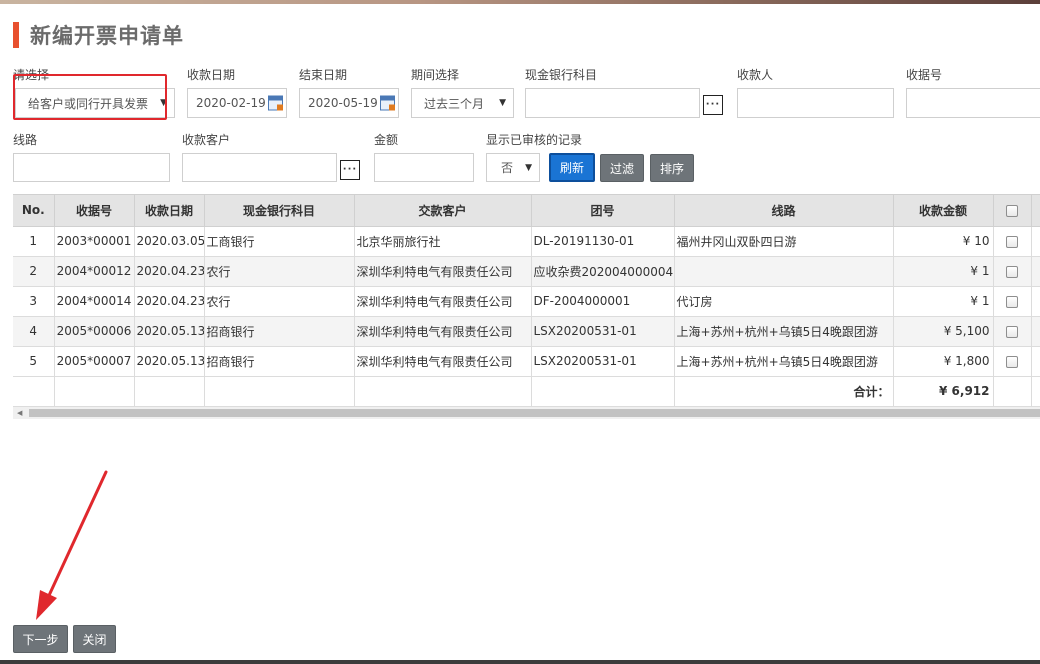  Describe the element at coordinates (603, 271) in the screenshot. I see `cell-group: 应收杂费202004000004` at that location.